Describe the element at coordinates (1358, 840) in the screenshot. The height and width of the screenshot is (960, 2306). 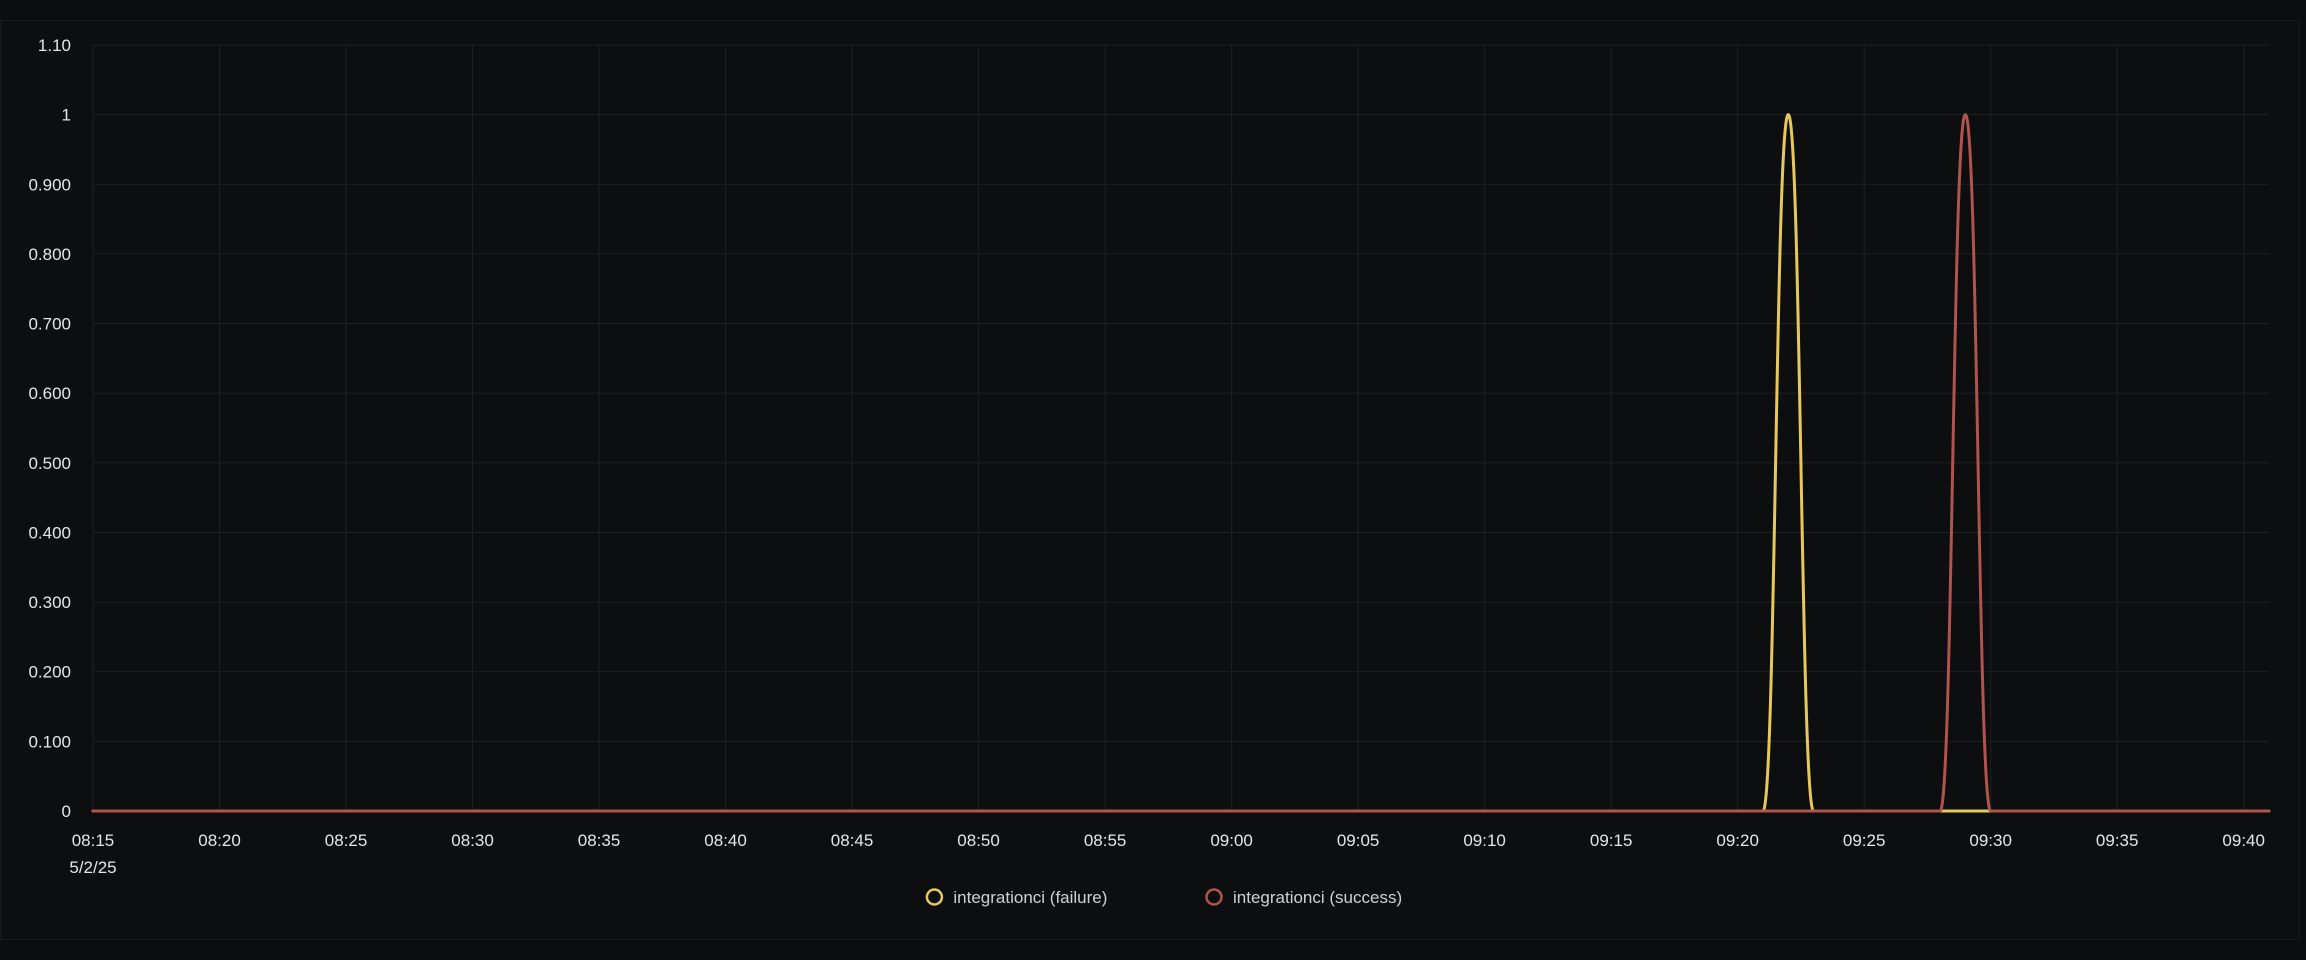
I see `x-tick-label: 09:05` at that location.